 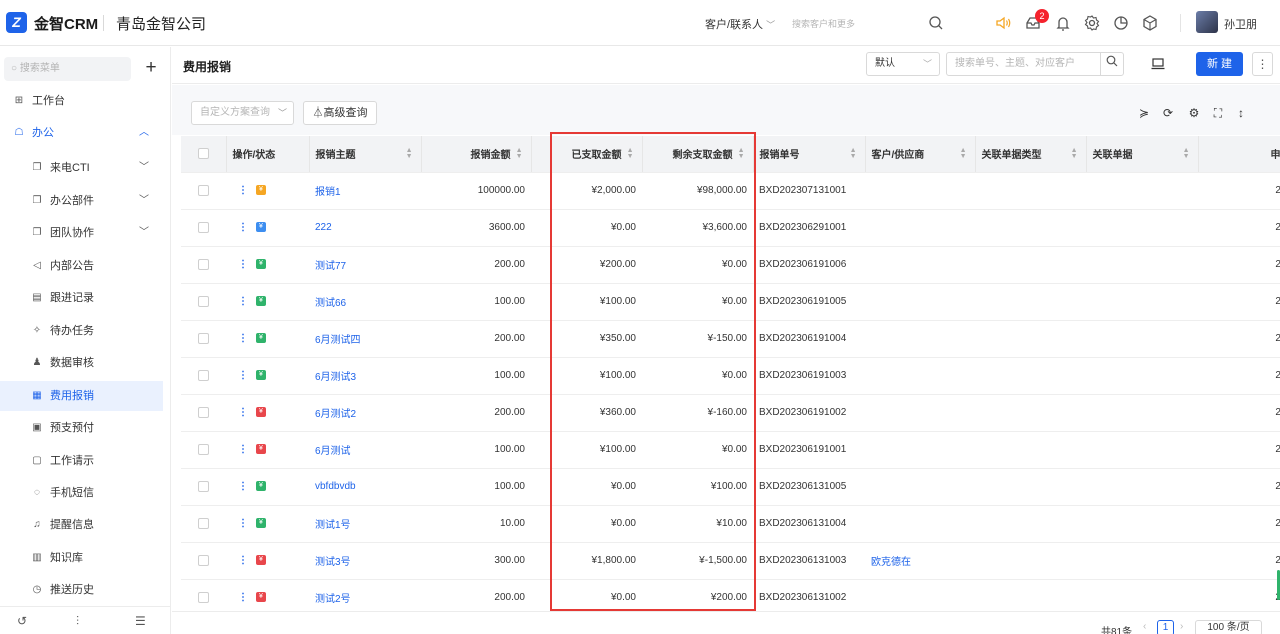 I want to click on speaker-icon, so click(x=1003, y=23).